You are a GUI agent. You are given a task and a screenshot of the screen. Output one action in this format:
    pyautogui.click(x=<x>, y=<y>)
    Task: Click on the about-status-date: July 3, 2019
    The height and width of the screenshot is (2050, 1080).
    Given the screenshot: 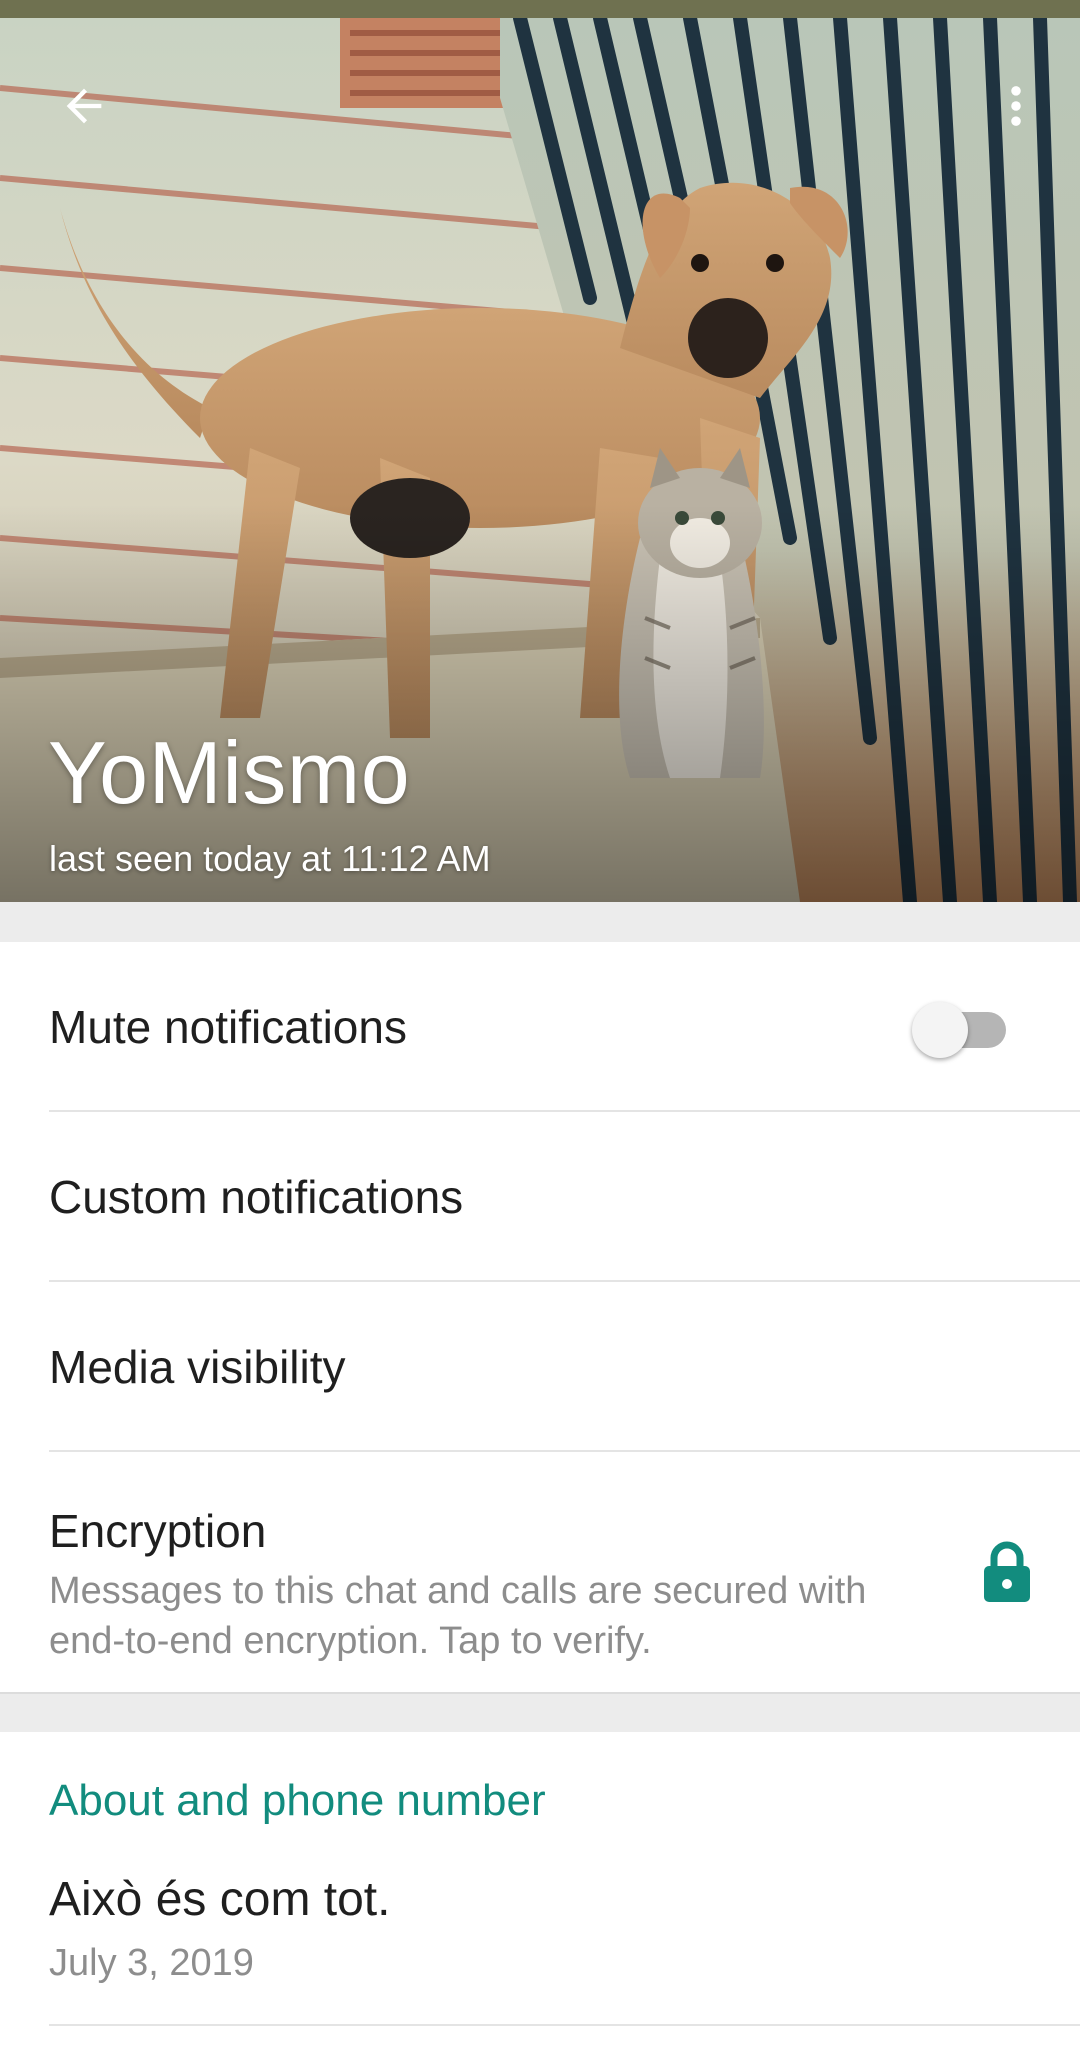 What is the action you would take?
    pyautogui.click(x=151, y=1963)
    